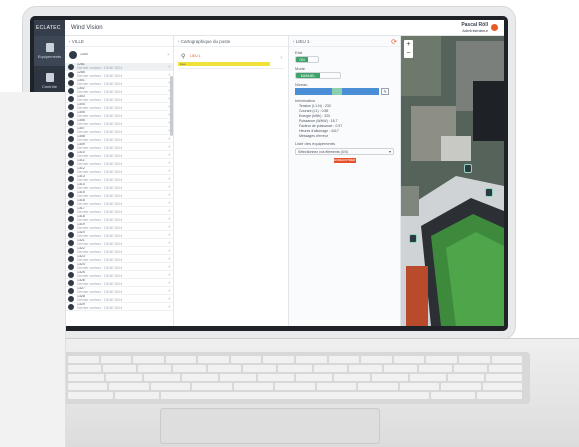 This screenshot has height=447, width=579. What do you see at coordinates (344, 41) in the screenshot?
I see `lieu-header: ‹ LIEU 1` at bounding box center [344, 41].